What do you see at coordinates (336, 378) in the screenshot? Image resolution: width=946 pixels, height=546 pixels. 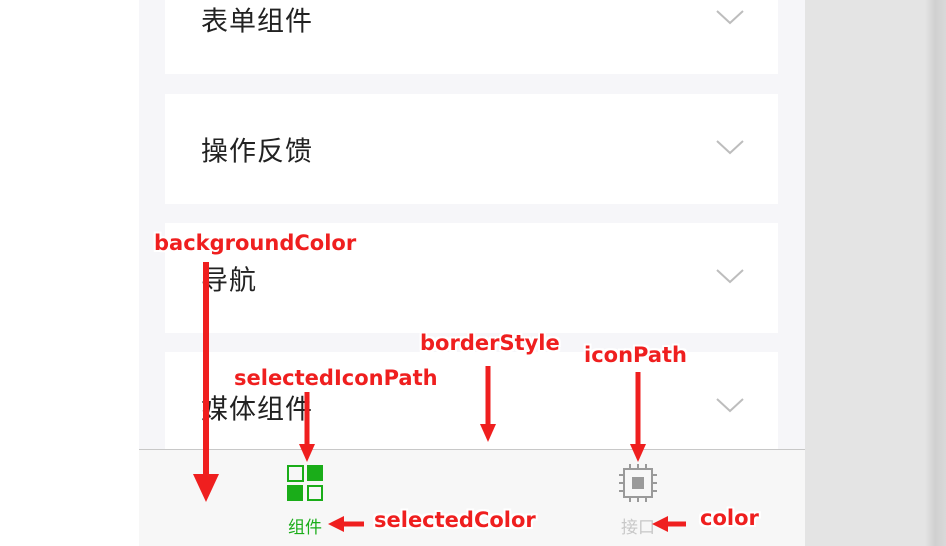 I see `annotation-selected-icon-path: selectedIconPath` at bounding box center [336, 378].